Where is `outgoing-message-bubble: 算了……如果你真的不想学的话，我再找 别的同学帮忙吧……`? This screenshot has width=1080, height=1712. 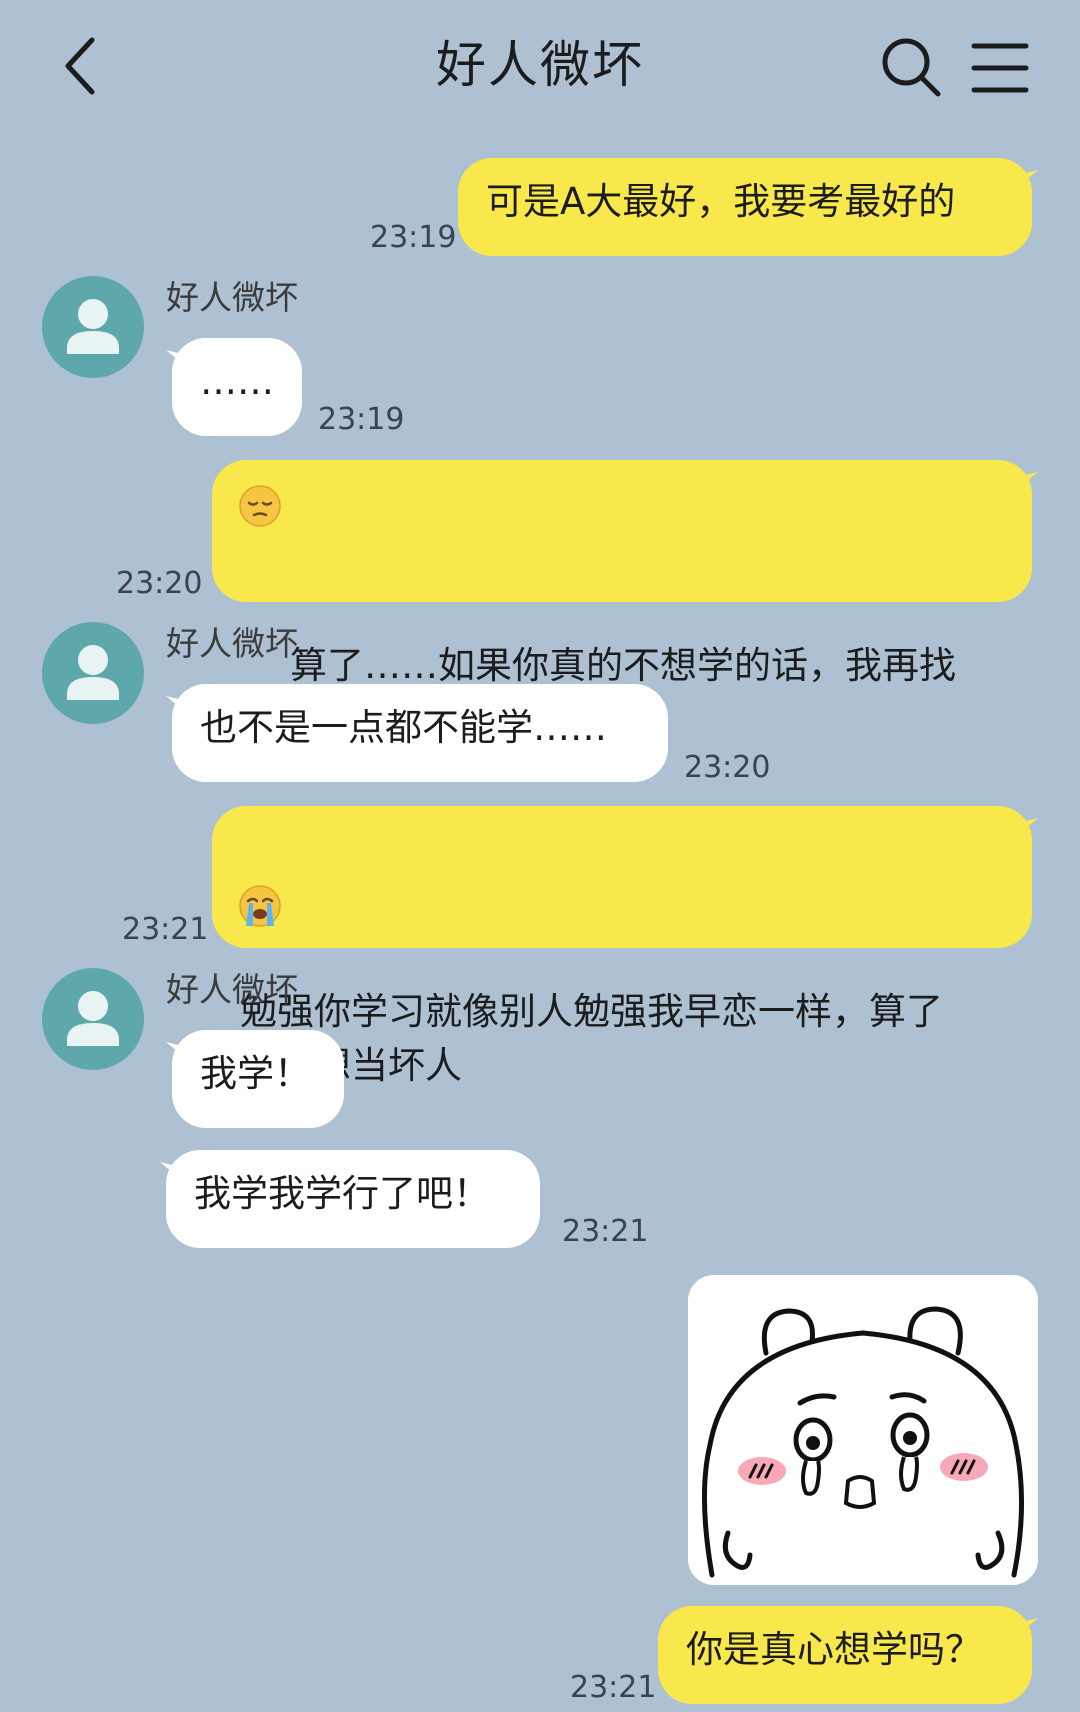
outgoing-message-bubble: 算了……如果你真的不想学的话，我再找 别的同学帮忙吧…… is located at coordinates (622, 600).